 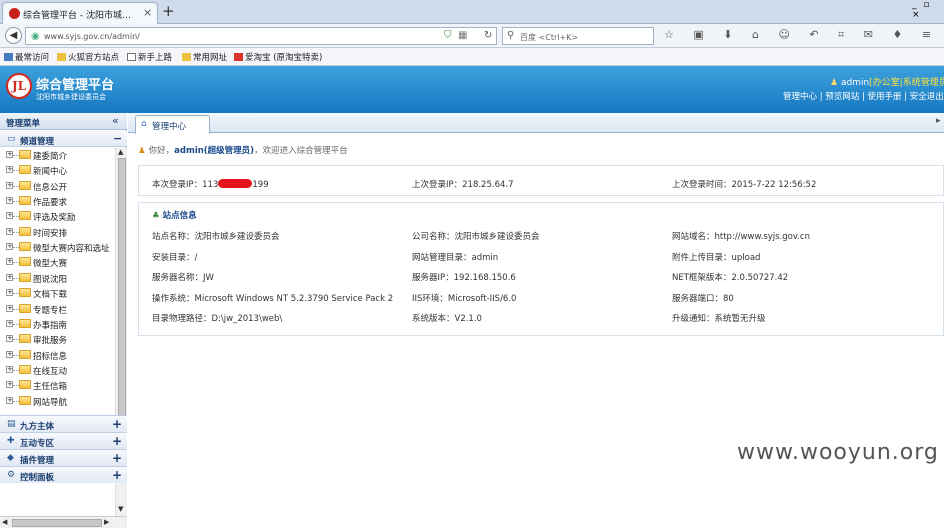 I want to click on group-plugins: ◆ 插件管理 +, so click(x=63, y=457).